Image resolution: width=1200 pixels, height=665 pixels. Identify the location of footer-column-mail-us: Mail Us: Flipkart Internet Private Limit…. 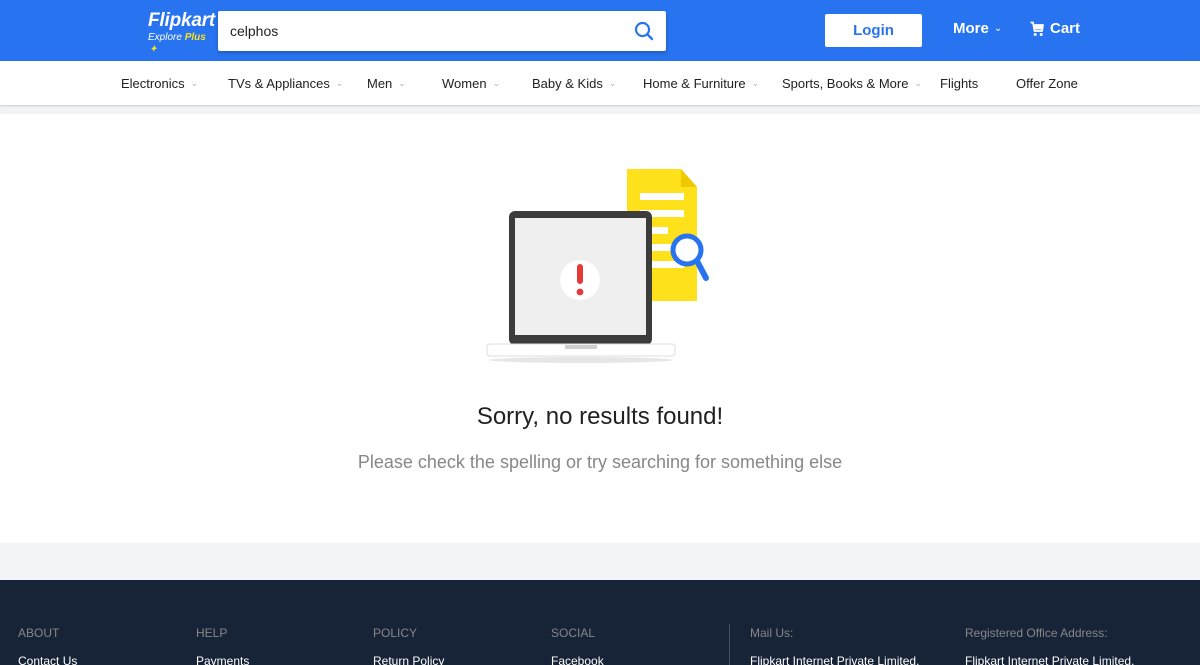
(834, 645).